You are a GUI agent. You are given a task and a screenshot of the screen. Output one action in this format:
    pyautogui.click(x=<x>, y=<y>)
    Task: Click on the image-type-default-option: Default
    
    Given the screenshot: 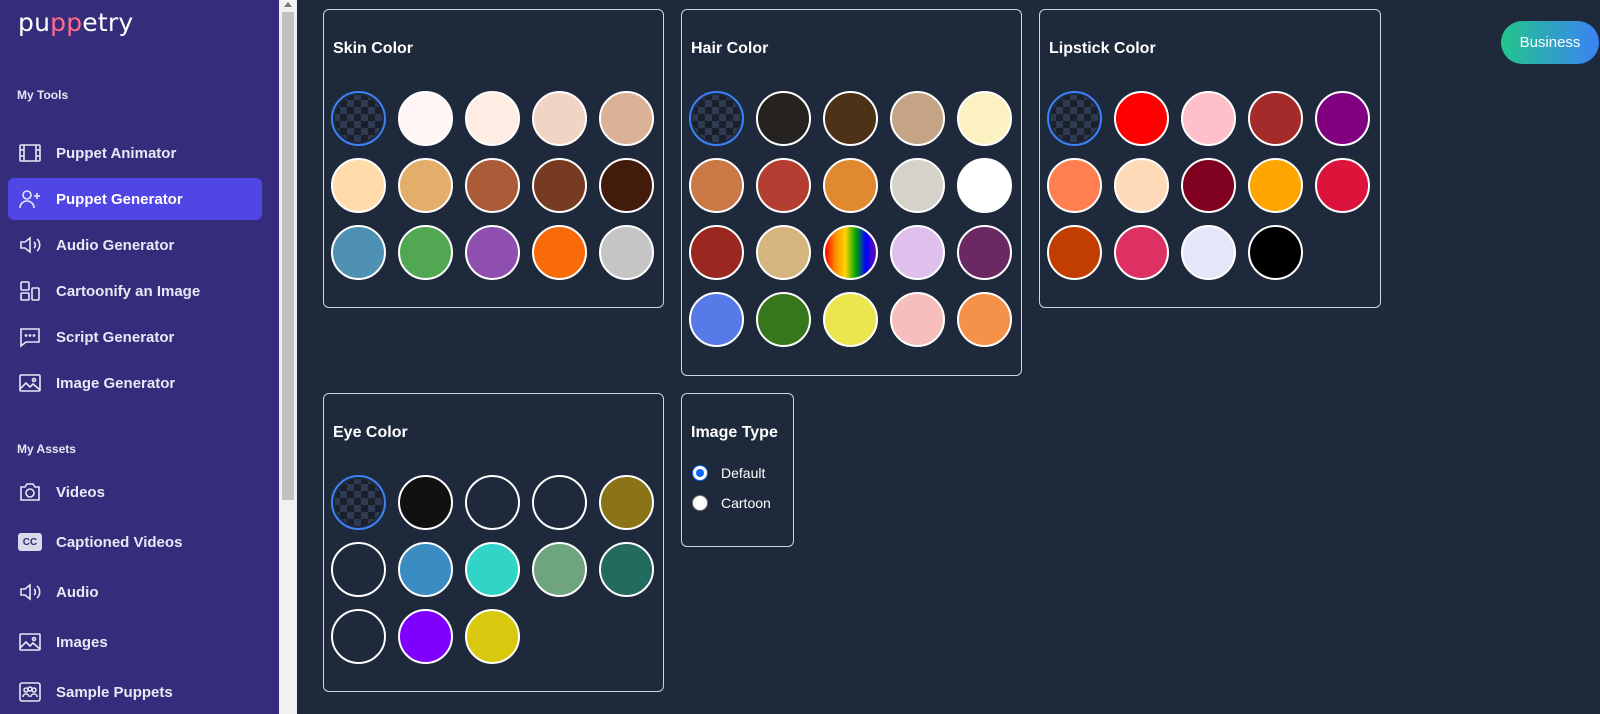 What is the action you would take?
    pyautogui.click(x=728, y=473)
    